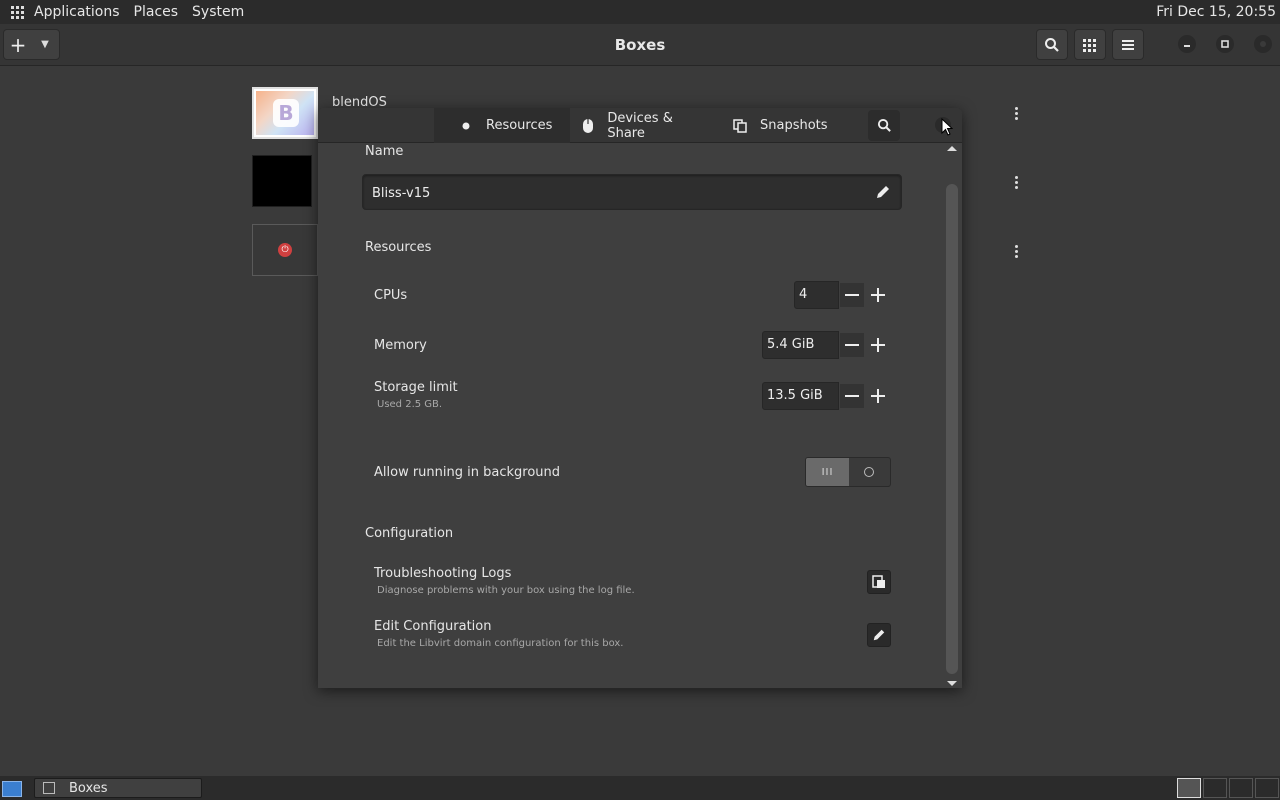 The height and width of the screenshot is (800, 1280). I want to click on close-icon, so click(1263, 44).